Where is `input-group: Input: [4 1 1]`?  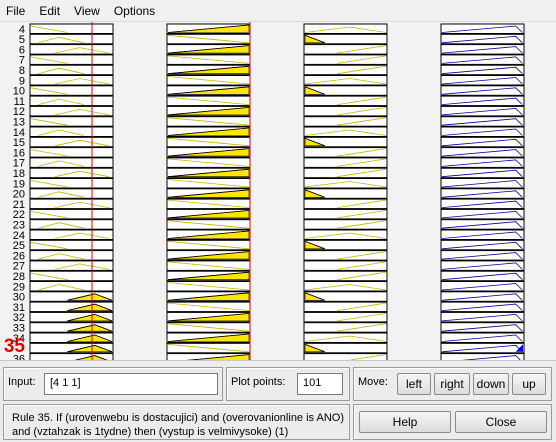
input-group: Input: [4 1 1] is located at coordinates (113, 384).